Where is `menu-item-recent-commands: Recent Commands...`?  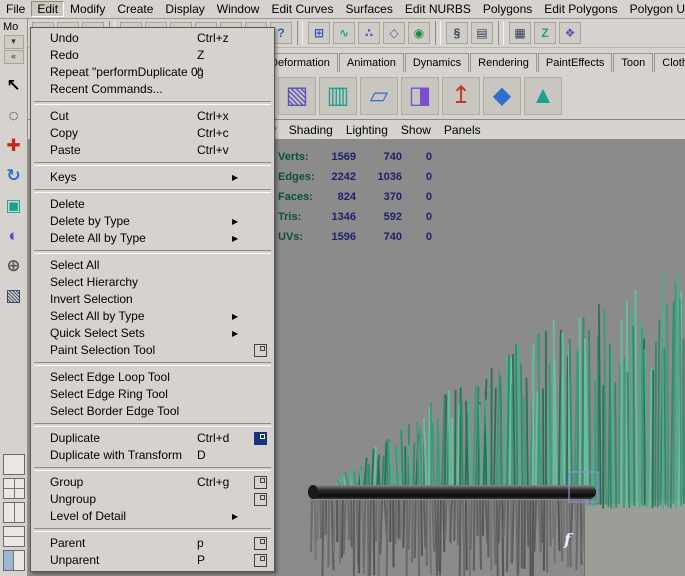 menu-item-recent-commands: Recent Commands... is located at coordinates (152, 89).